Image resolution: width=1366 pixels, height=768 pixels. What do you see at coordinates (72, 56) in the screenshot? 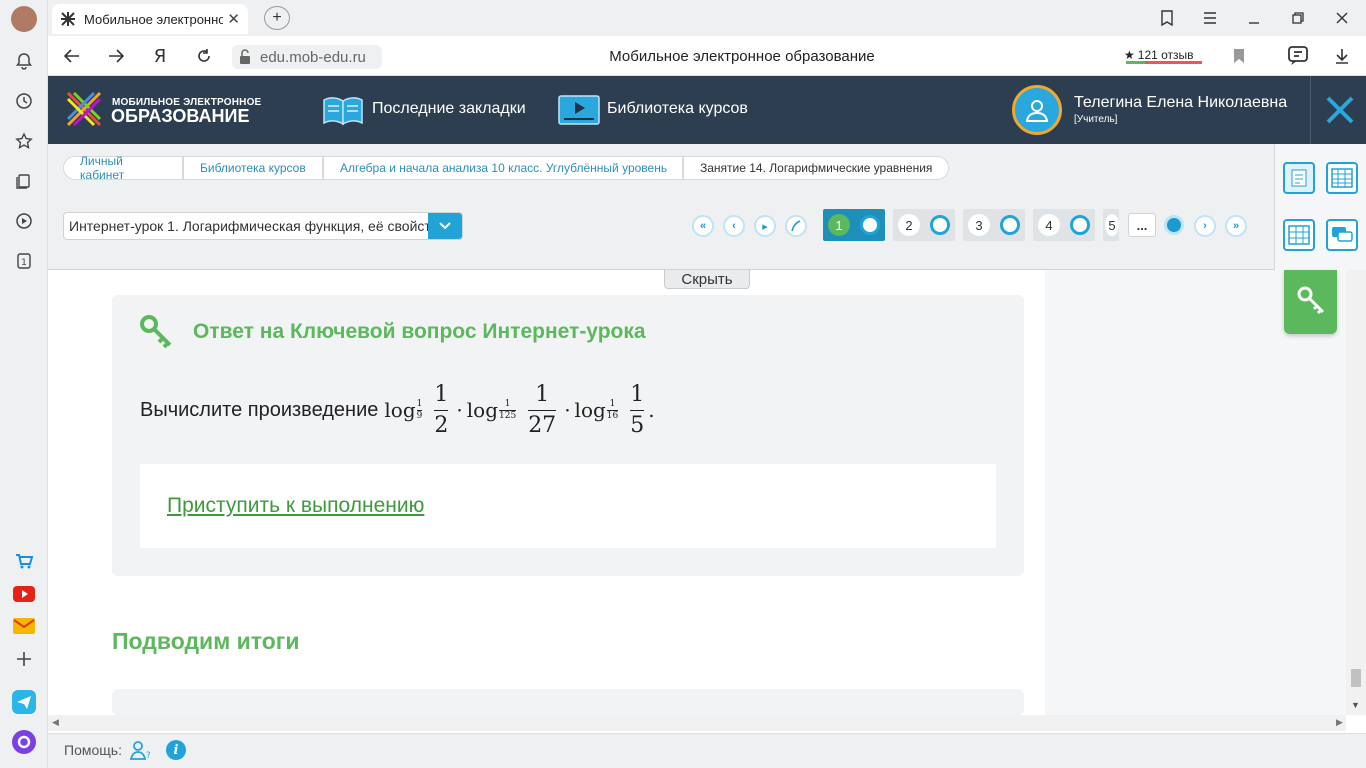
I see `back-arrow-icon` at bounding box center [72, 56].